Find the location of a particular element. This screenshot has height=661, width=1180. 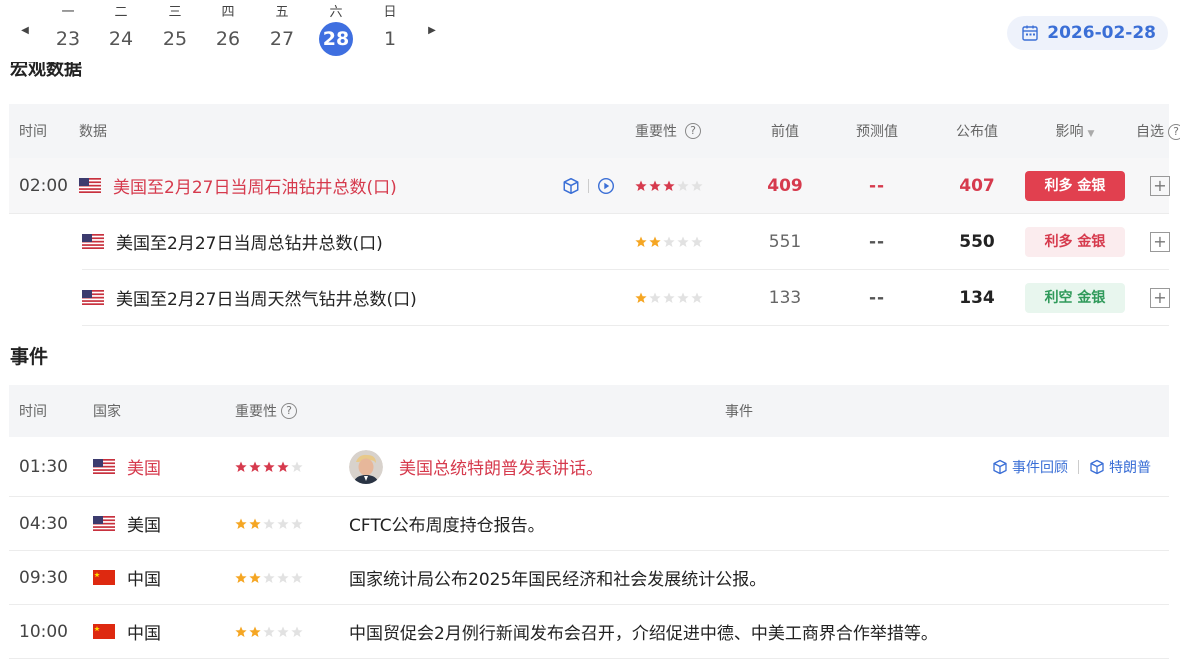

next-week-arrow-icon: ▶ is located at coordinates (432, 31).